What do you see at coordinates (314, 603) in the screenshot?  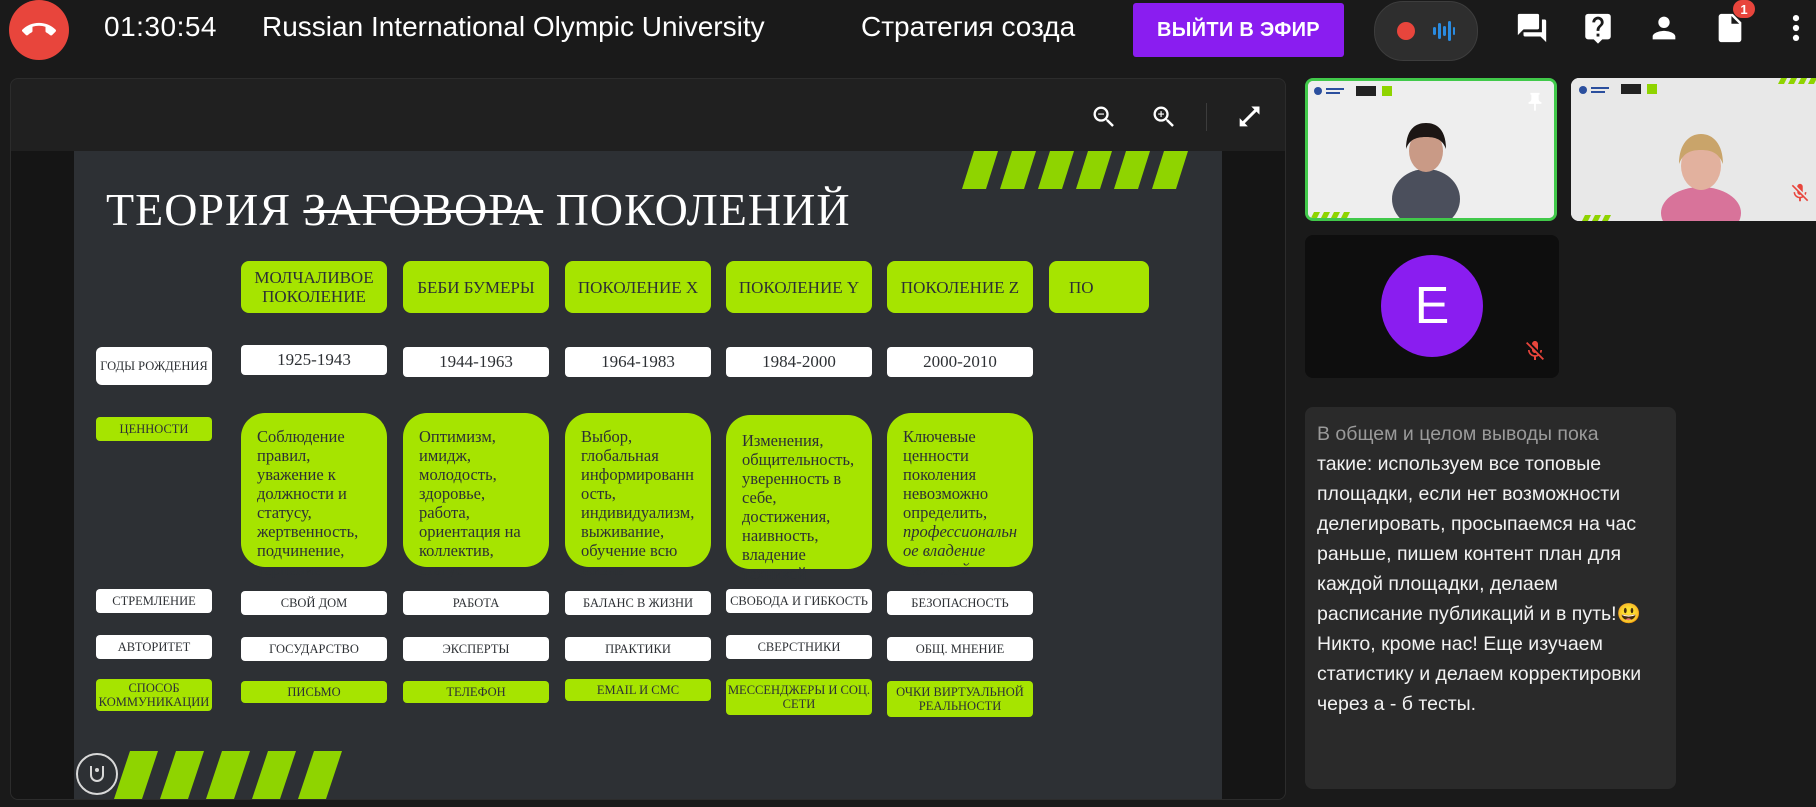 I see `aspiration-cell: СВОЙ ДОМ` at bounding box center [314, 603].